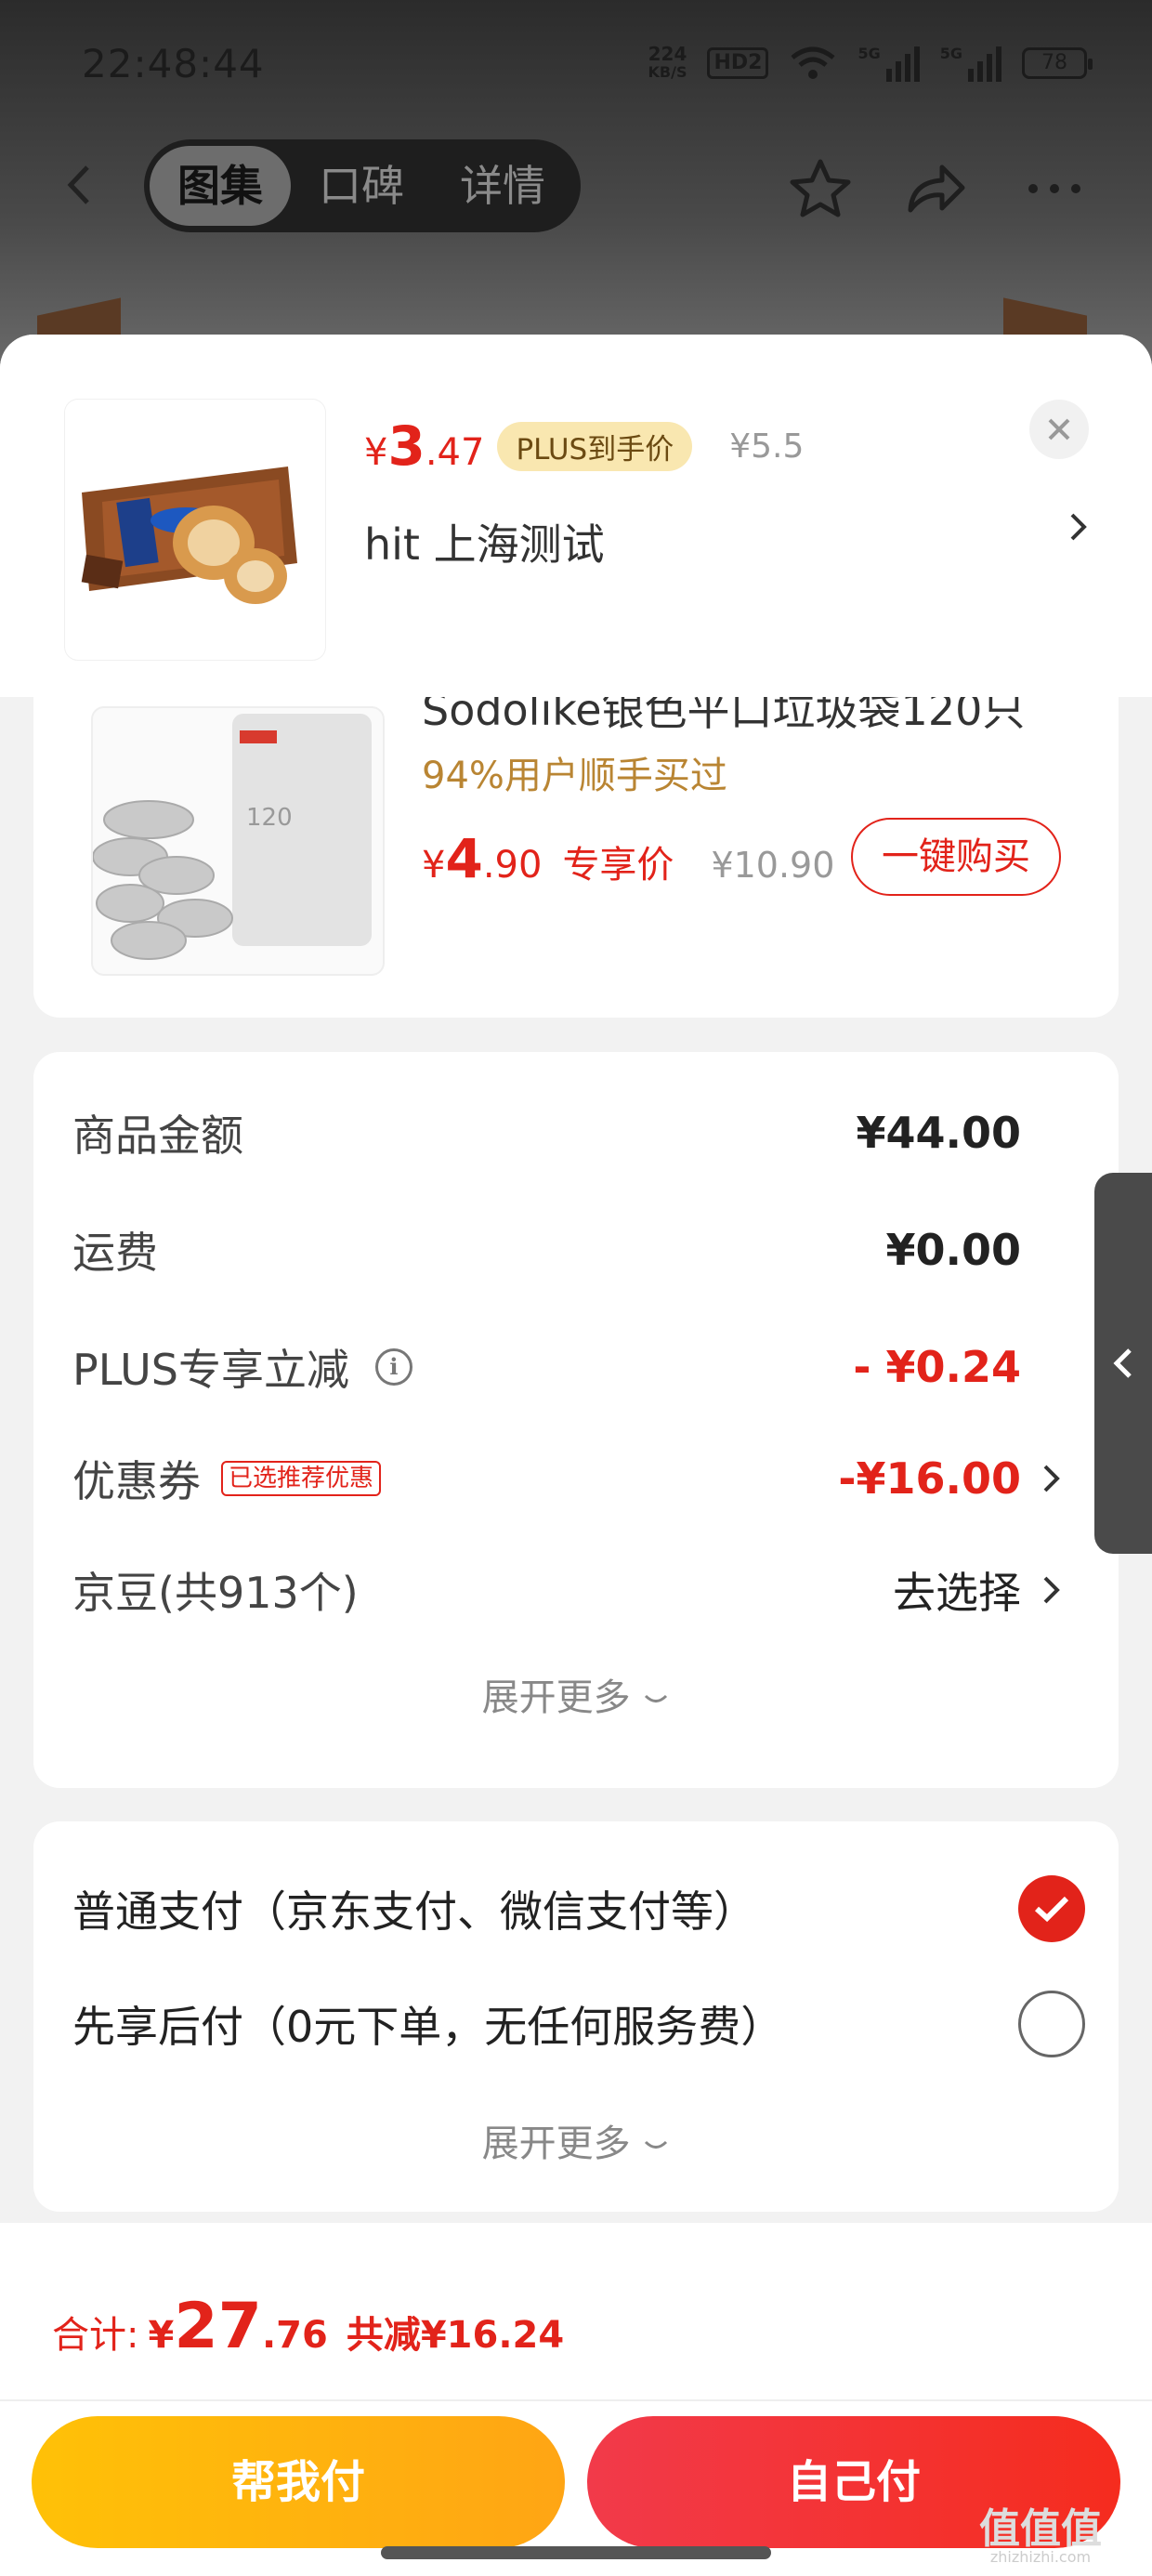 The image size is (1152, 2576). I want to click on jingdou-row: 京豆(共913个) 去选择, so click(567, 1590).